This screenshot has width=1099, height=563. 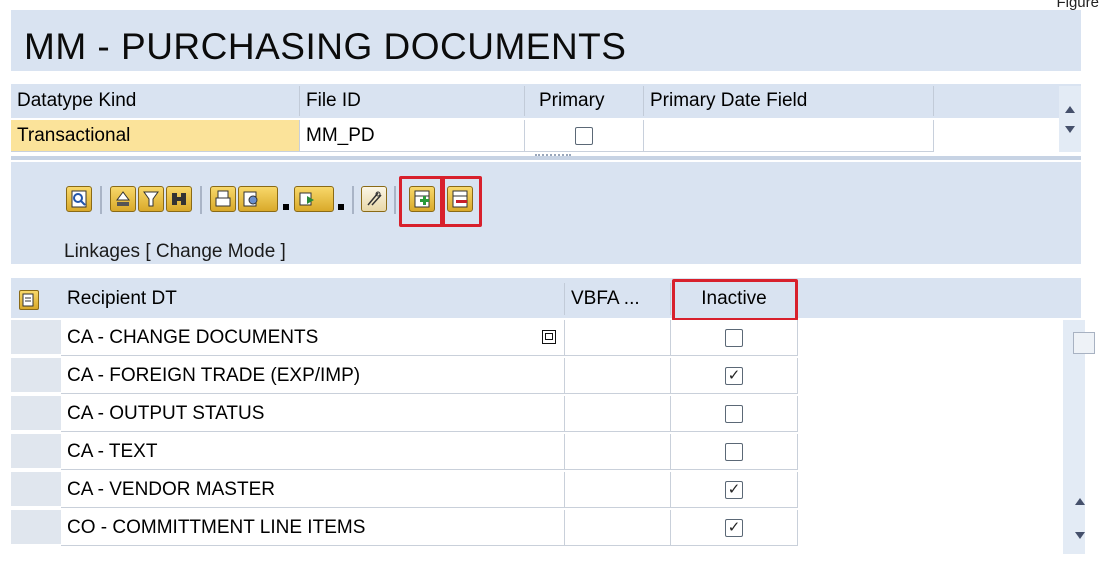 I want to click on settings-icon, so click(x=374, y=198).